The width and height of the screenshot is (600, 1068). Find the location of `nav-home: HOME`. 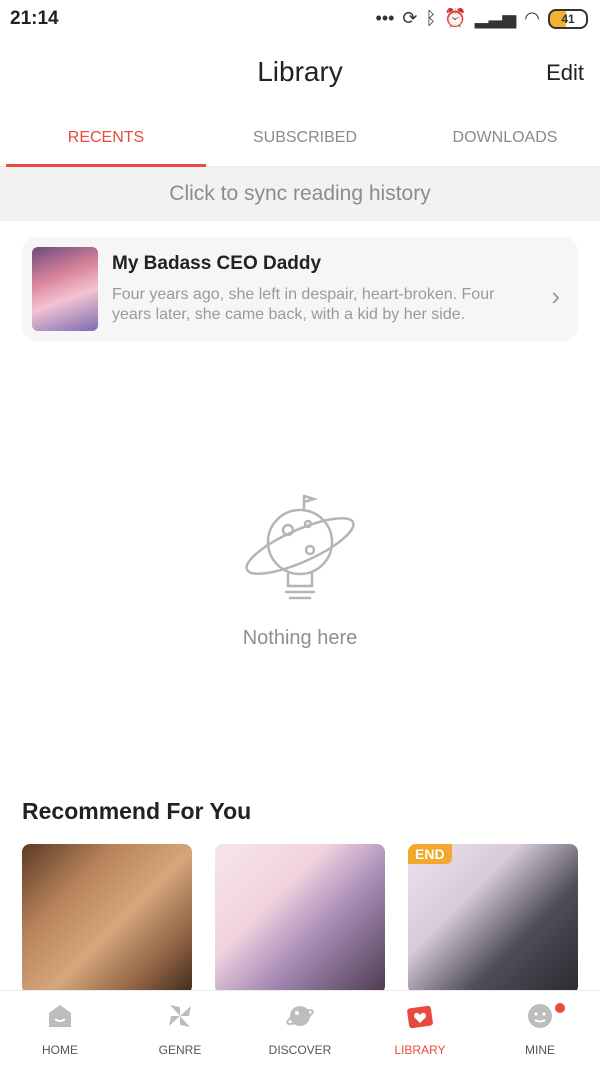

nav-home: HOME is located at coordinates (60, 1029).